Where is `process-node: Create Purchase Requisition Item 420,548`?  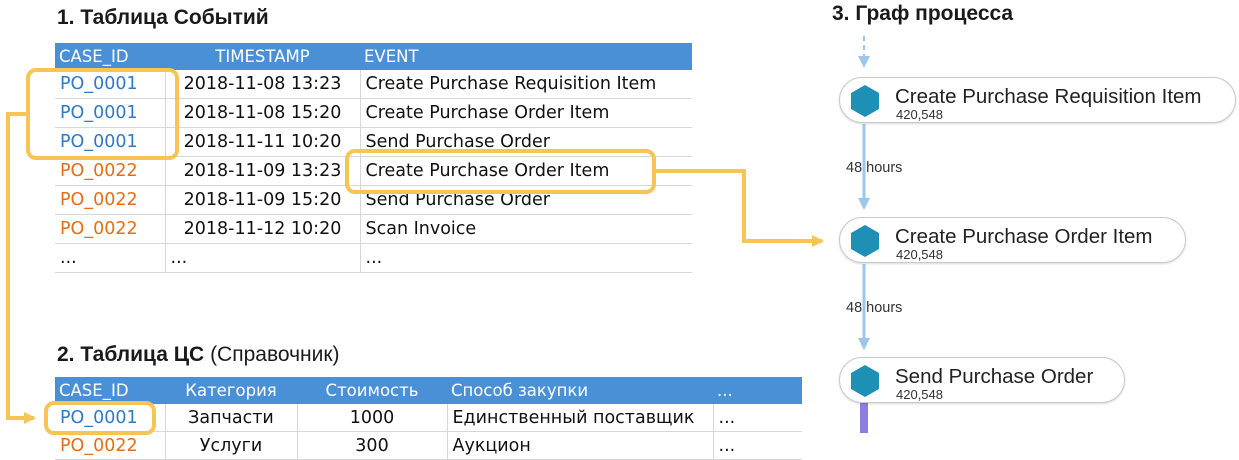 process-node: Create Purchase Requisition Item 420,548 is located at coordinates (1037, 100).